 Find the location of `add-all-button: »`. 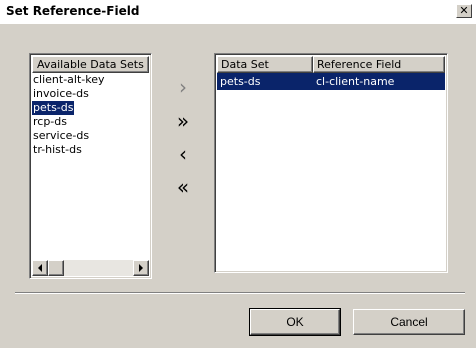

add-all-button: » is located at coordinates (183, 121).